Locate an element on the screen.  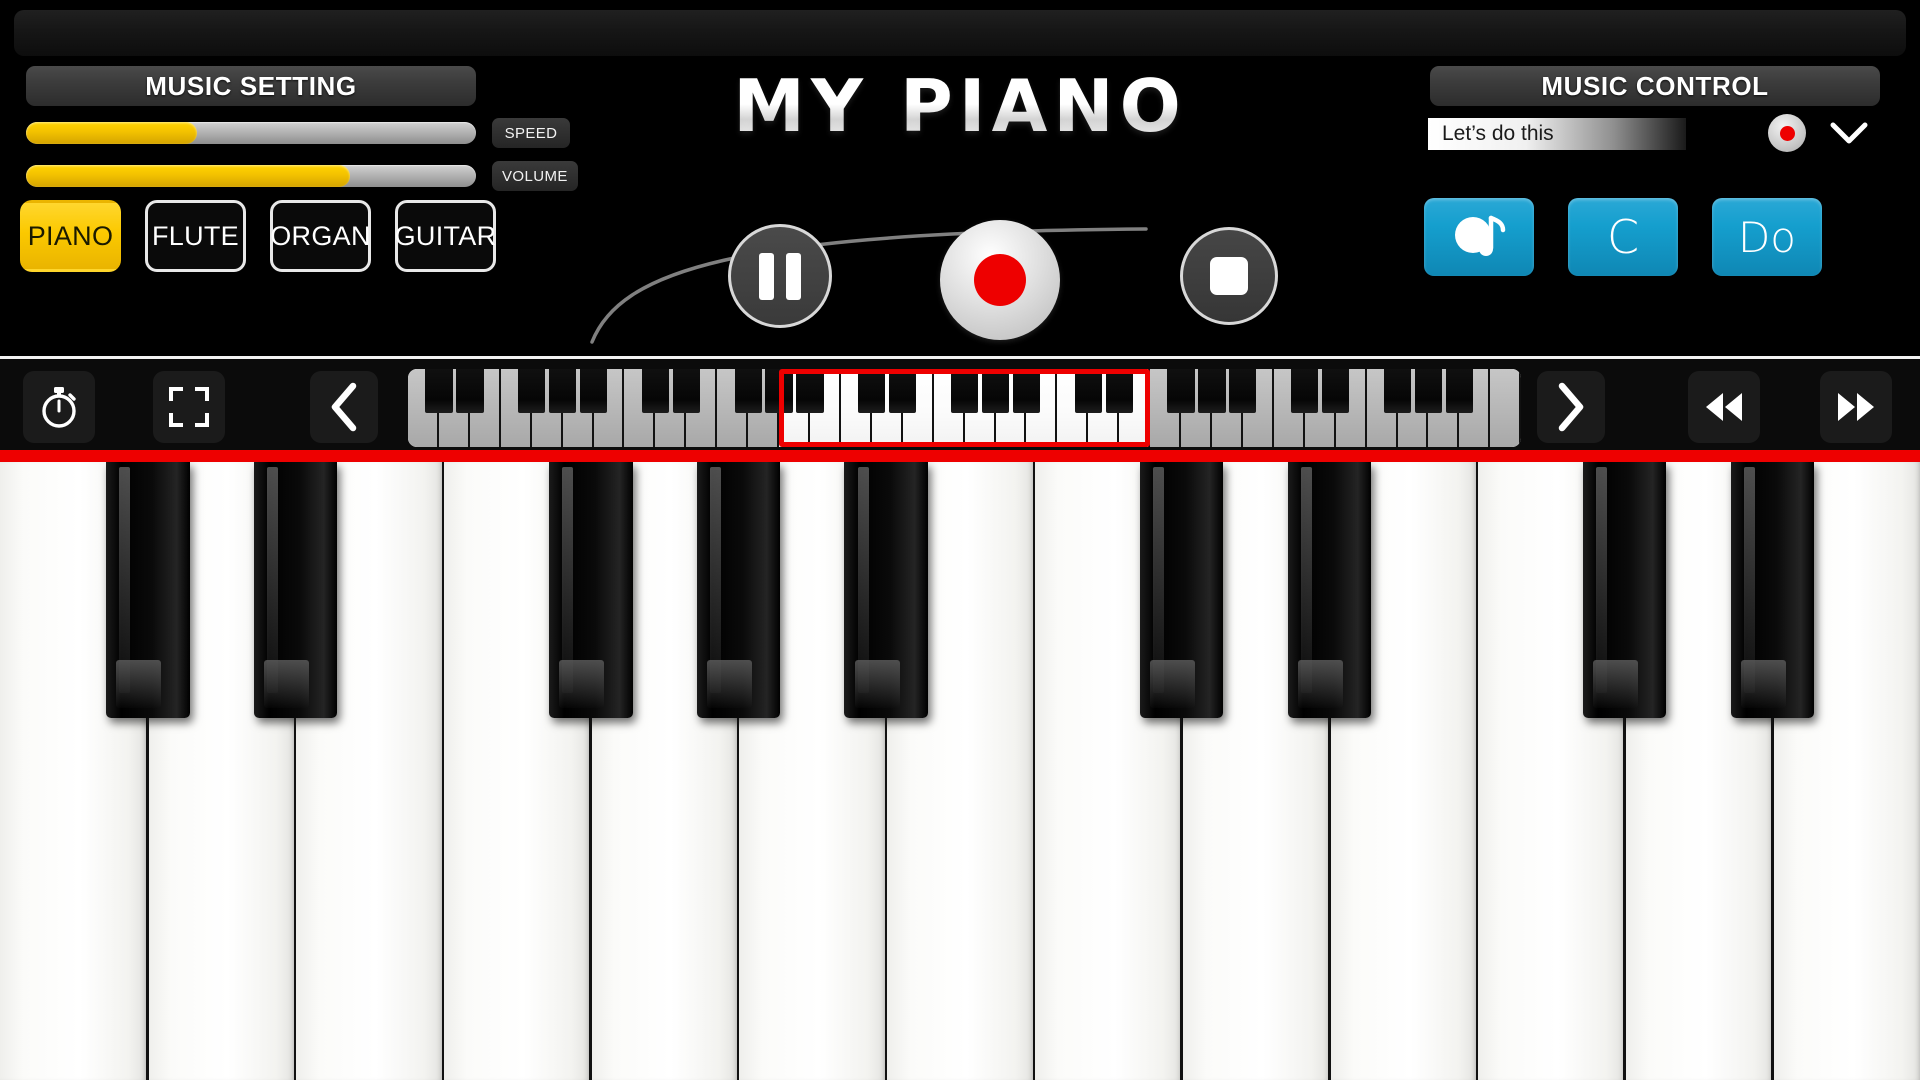
fullscreen-icon is located at coordinates (189, 407).